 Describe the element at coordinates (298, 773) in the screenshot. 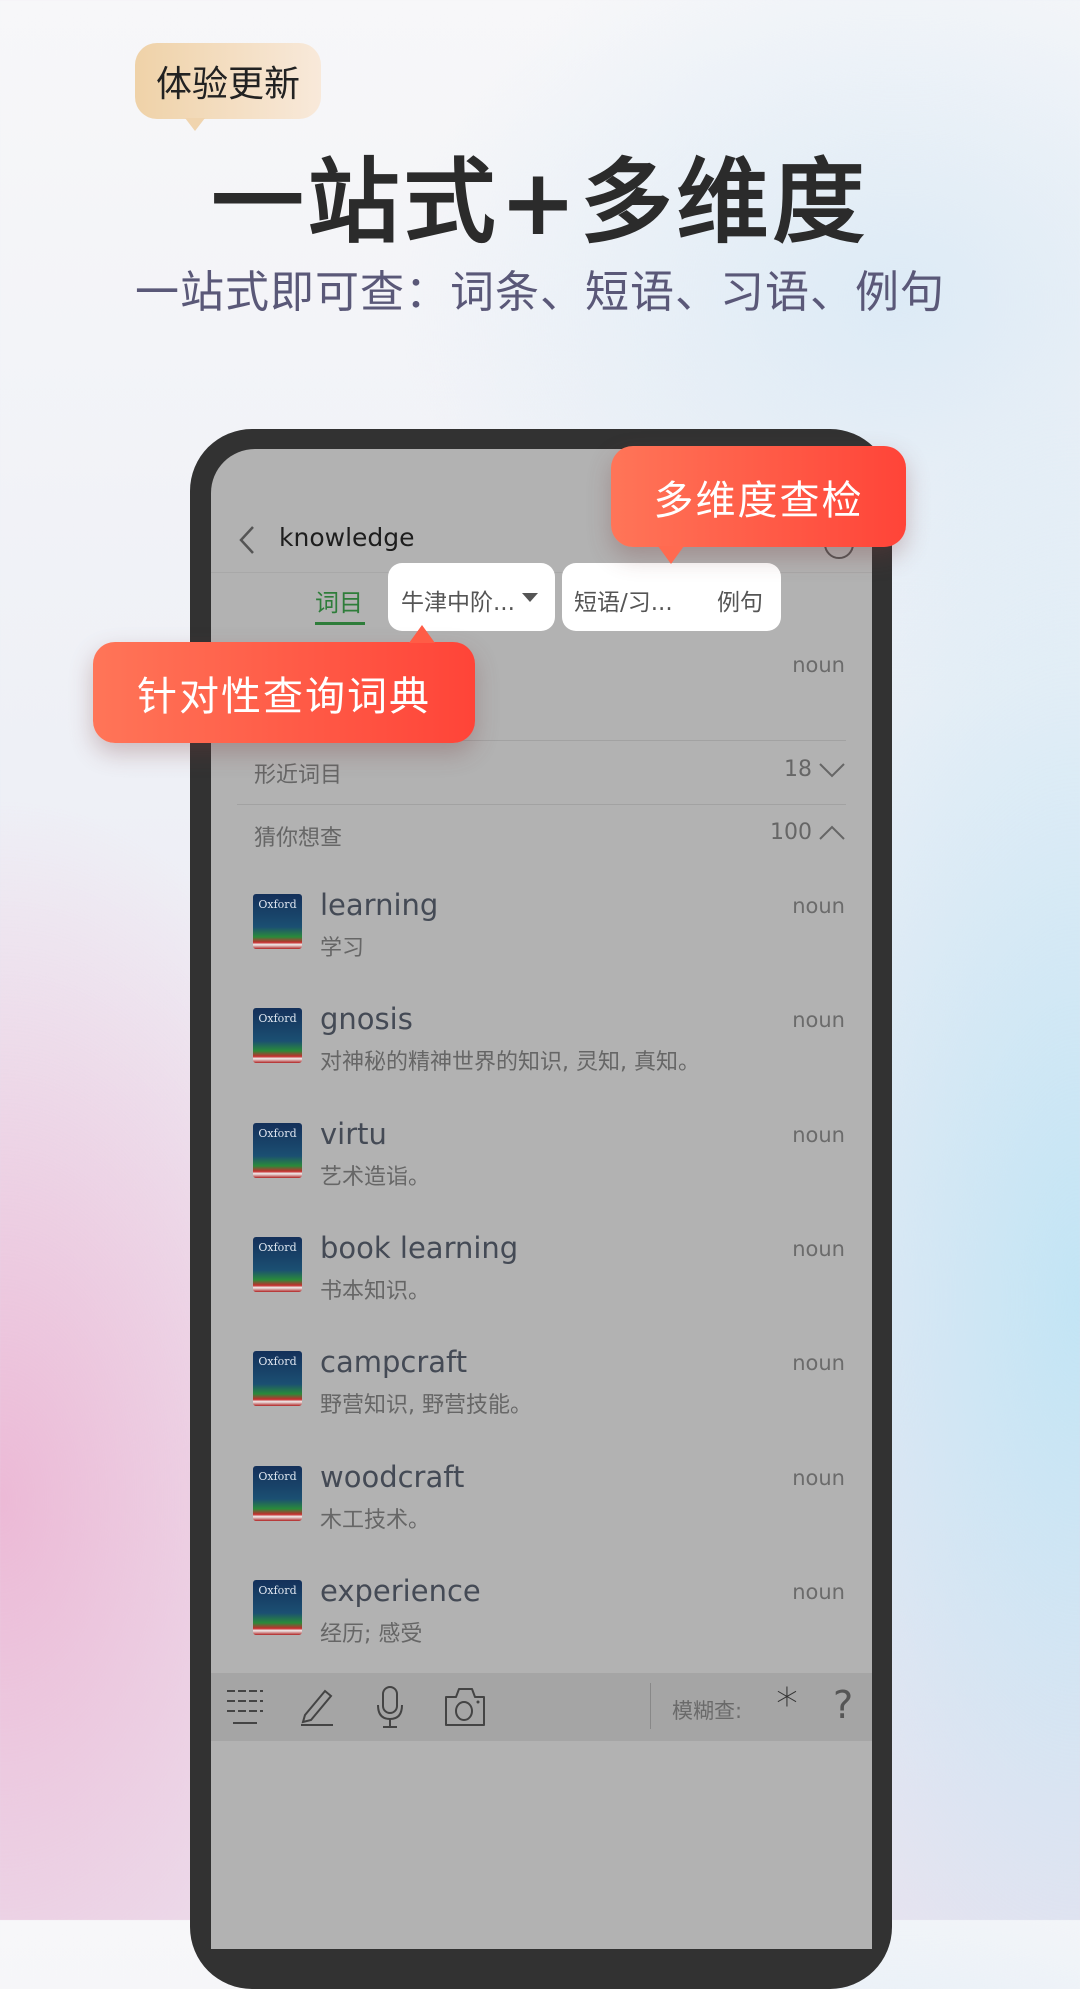

I see `similar-section-label: 形近词目` at that location.